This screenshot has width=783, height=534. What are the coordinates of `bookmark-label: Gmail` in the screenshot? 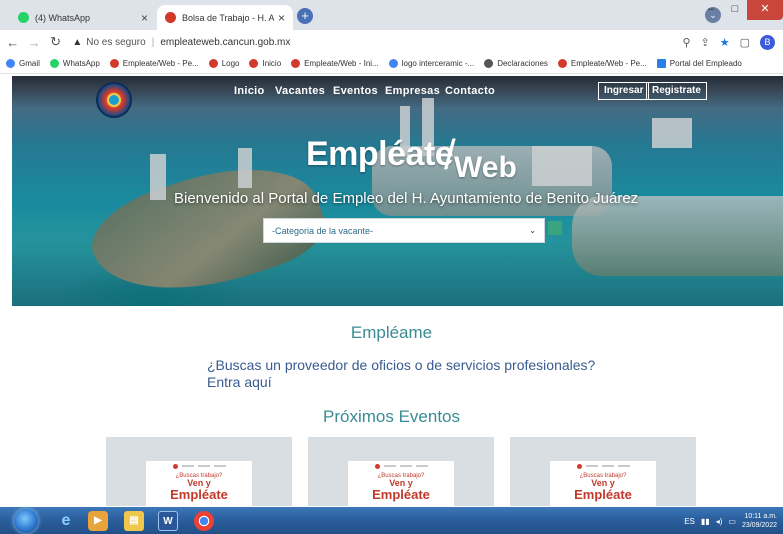 It's located at (29, 63).